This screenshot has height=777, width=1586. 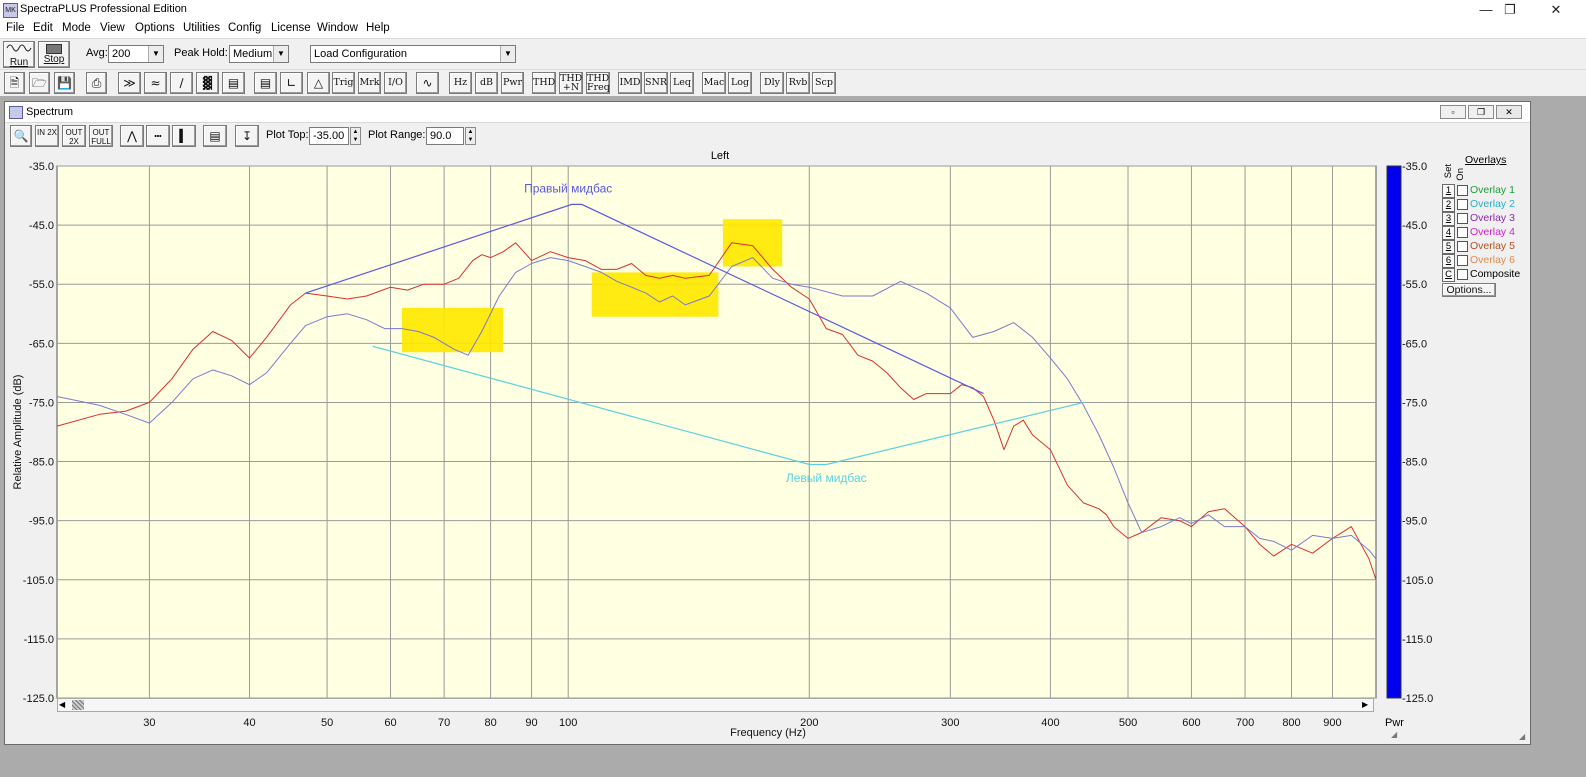 I want to click on y-axis-label: Relative Amplitude (dB), so click(x=18, y=432).